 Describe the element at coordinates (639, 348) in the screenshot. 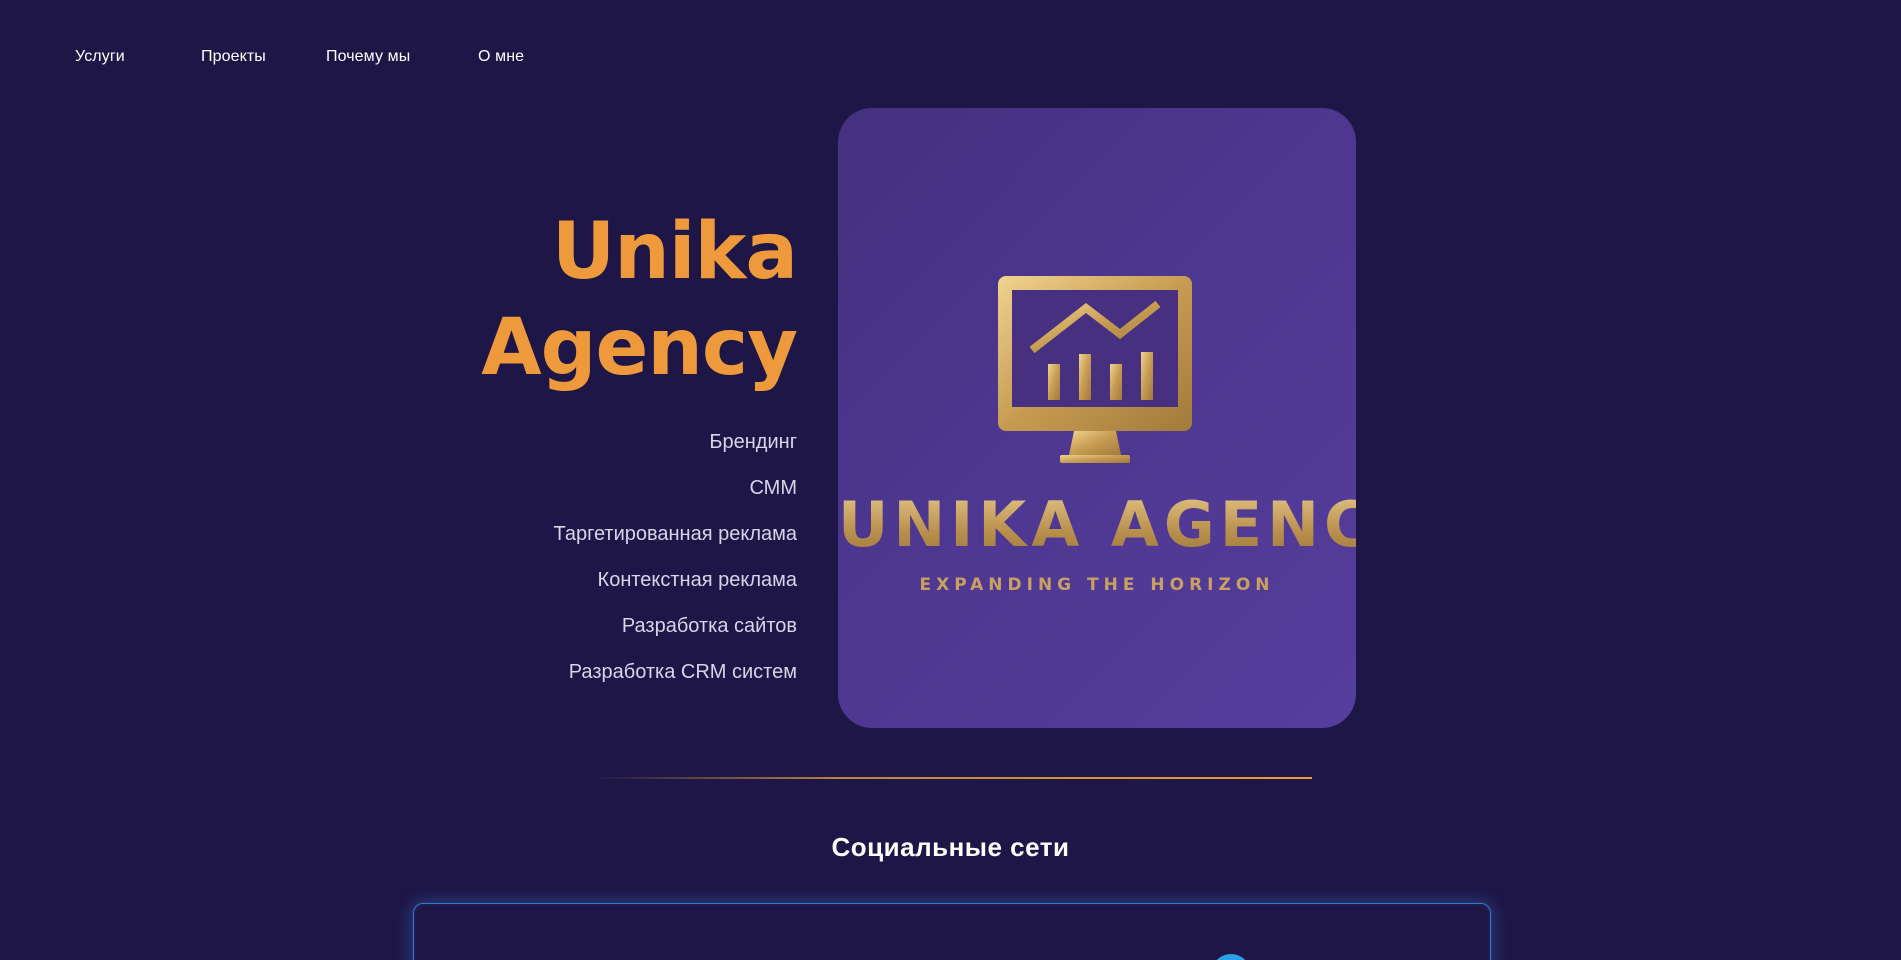

I see `hero-title-line-2: Agency` at that location.